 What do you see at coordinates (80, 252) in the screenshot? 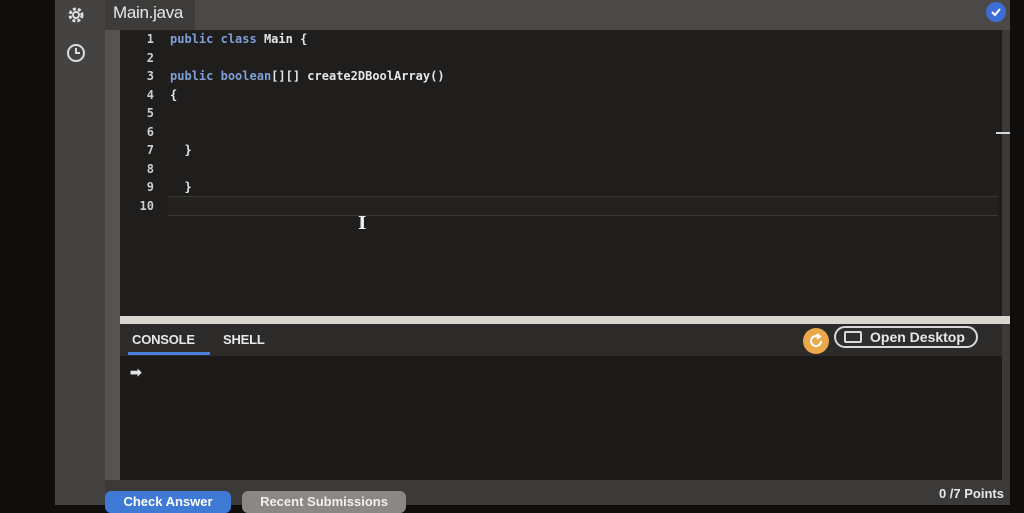
I see `left-rail` at bounding box center [80, 252].